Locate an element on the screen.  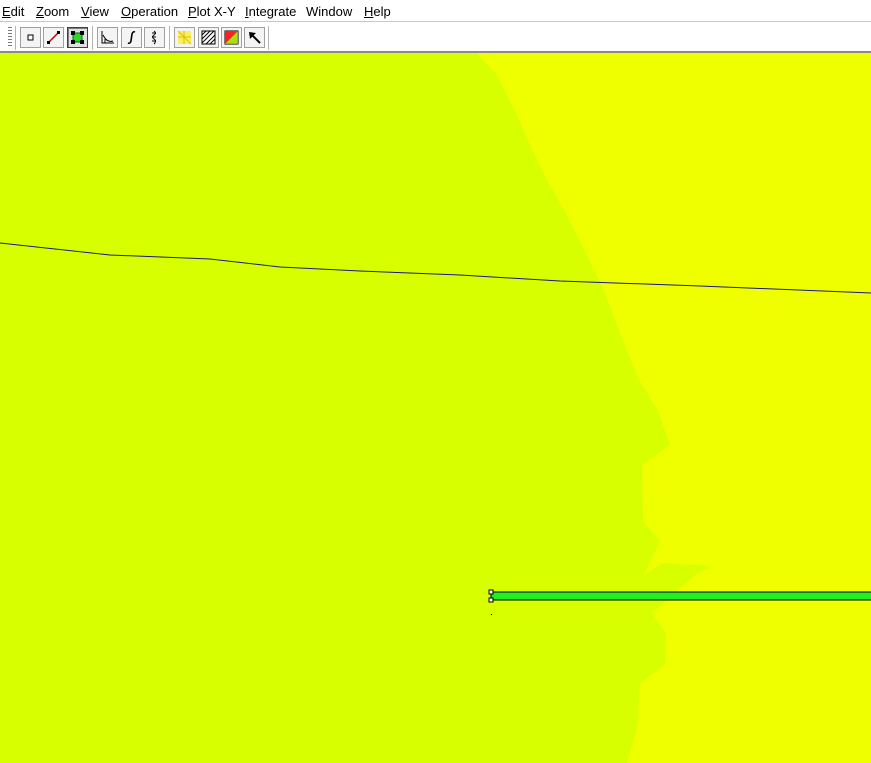
menu-operation: Operation is located at coordinates (149, 12).